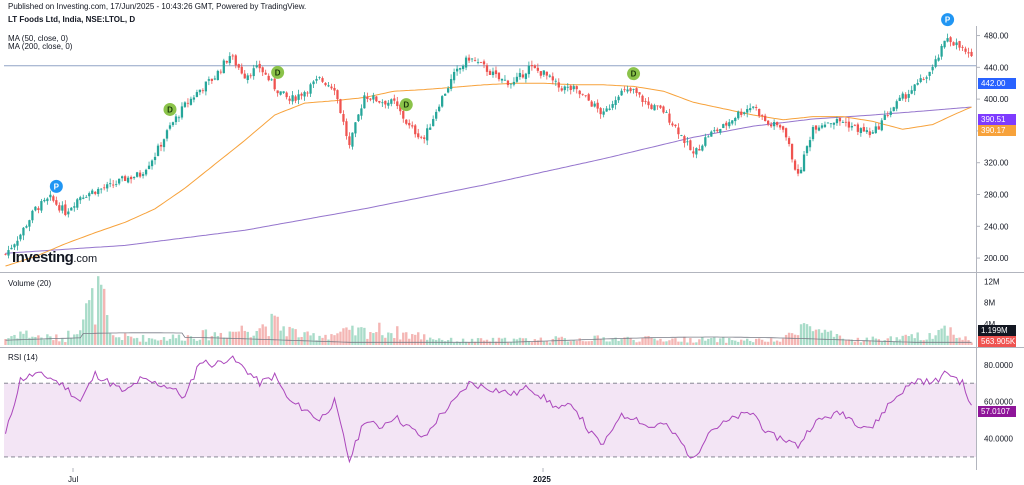 This screenshot has height=485, width=1024. I want to click on rsi-tick-label: 40.0000, so click(998, 439).